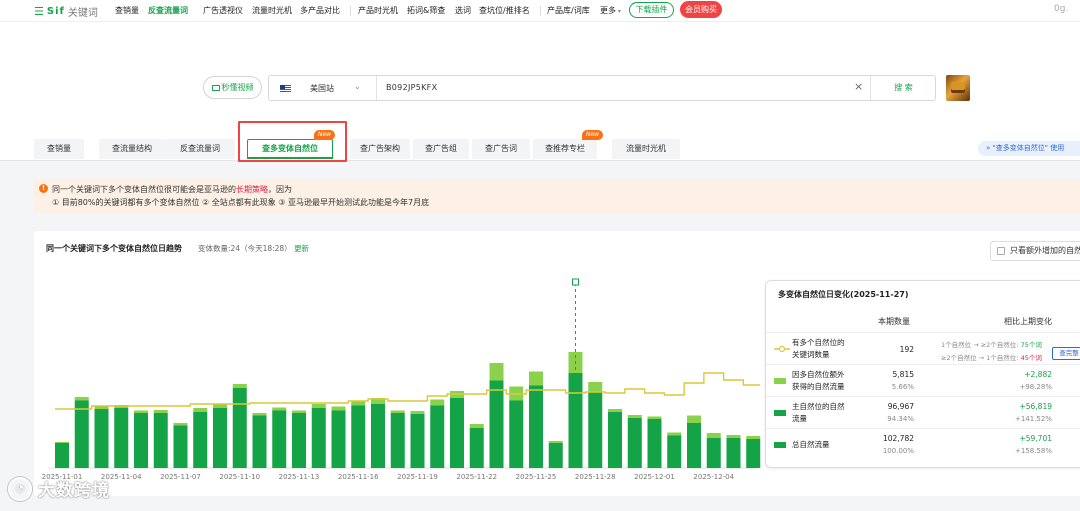 The image size is (1080, 511). I want to click on warning-icon: !, so click(43, 188).